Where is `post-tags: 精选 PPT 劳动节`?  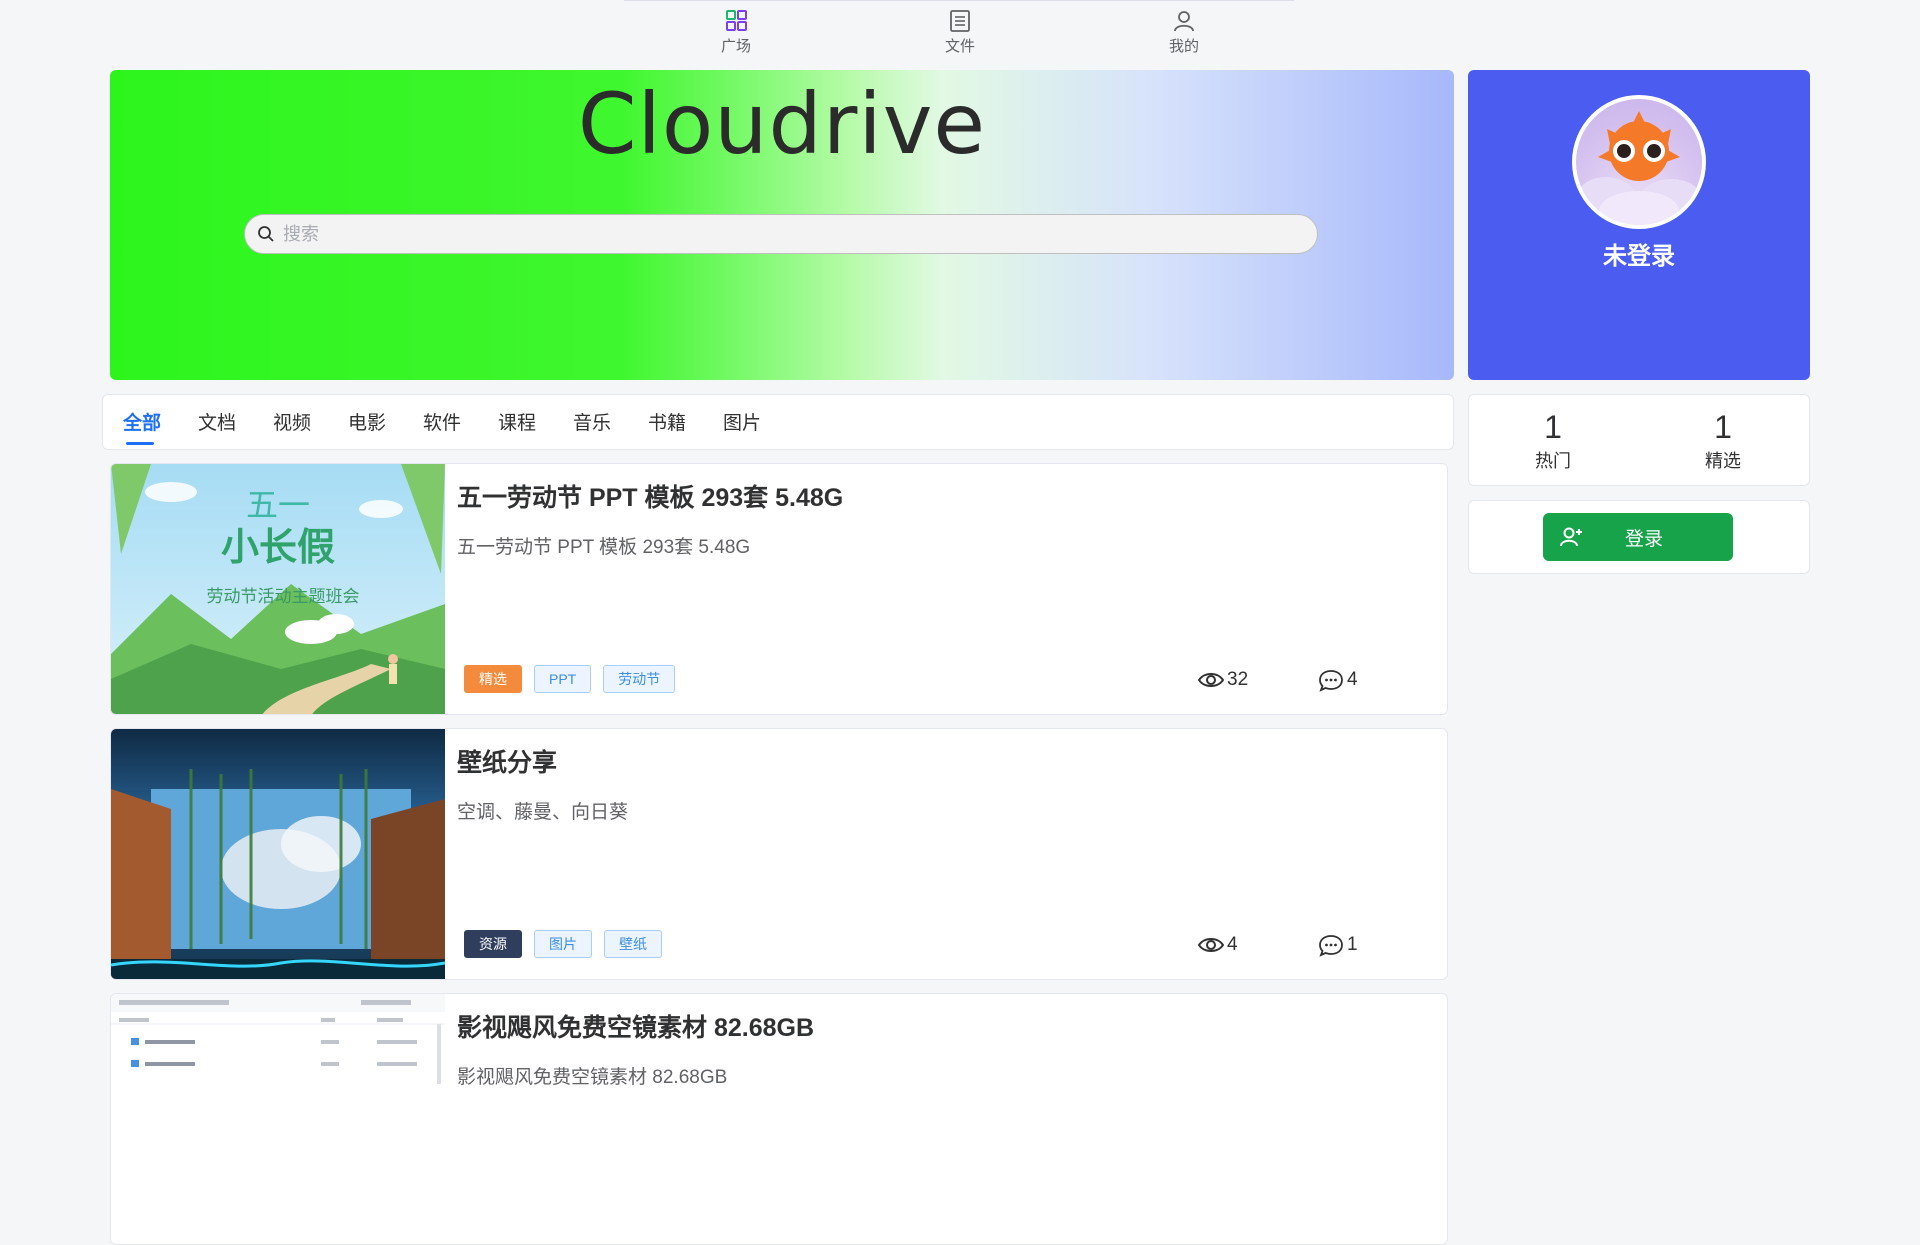 post-tags: 精选 PPT 劳动节 is located at coordinates (570, 679).